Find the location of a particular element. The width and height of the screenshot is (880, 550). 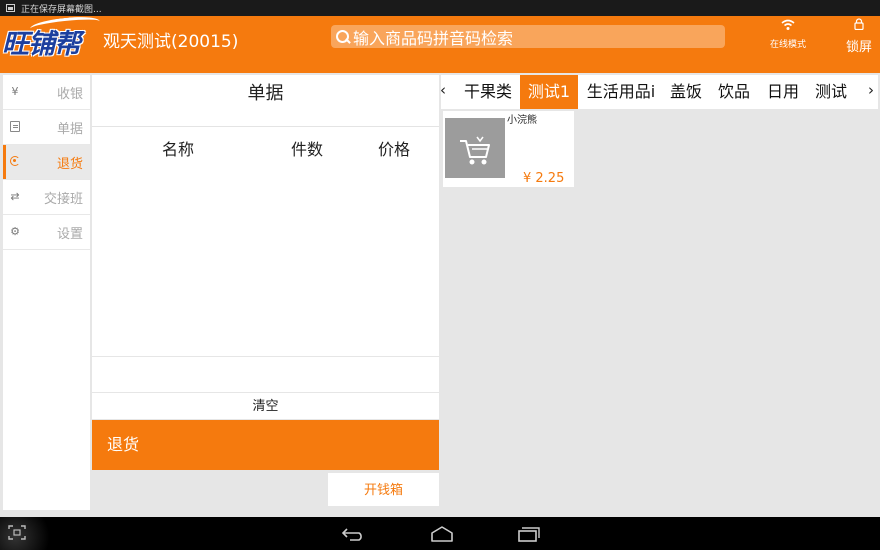

category-prev-arrow: ‹ is located at coordinates (443, 90).